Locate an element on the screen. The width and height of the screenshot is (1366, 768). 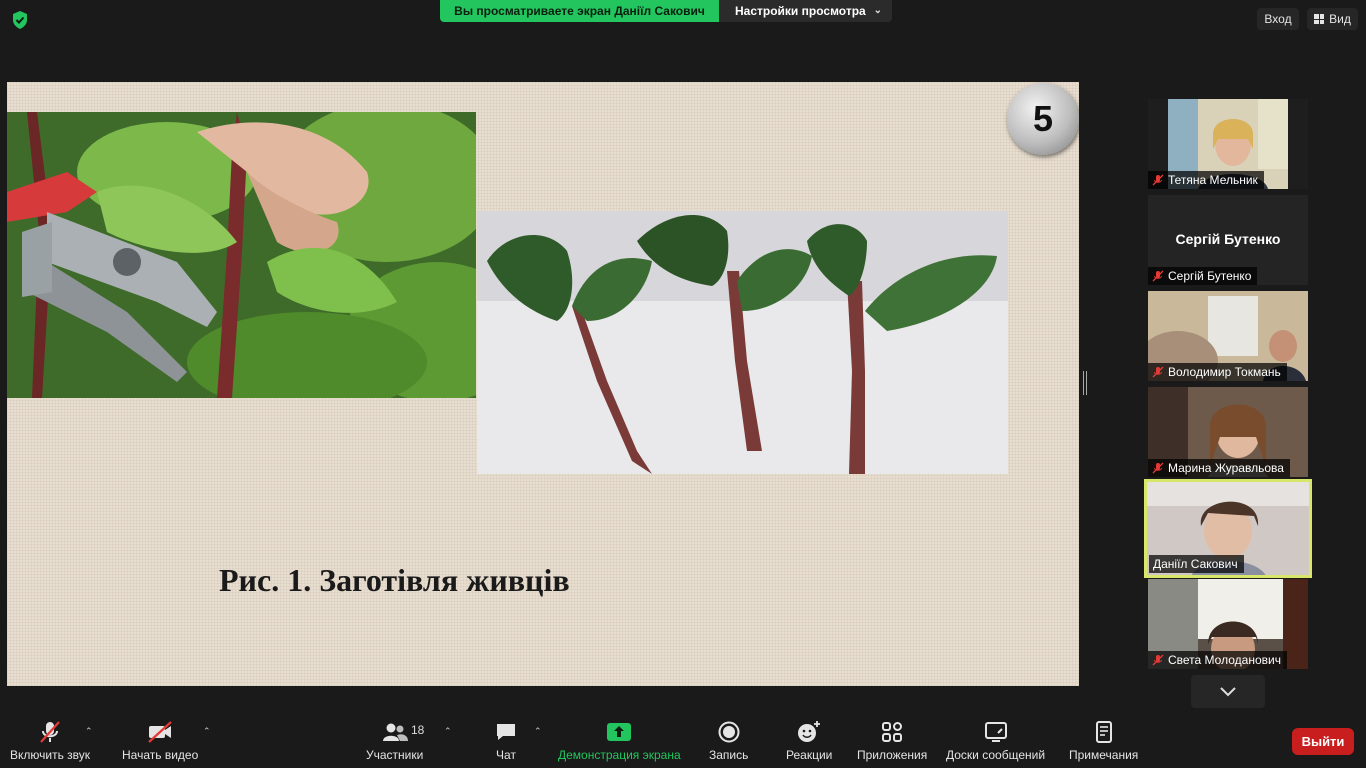
share-screen-button: Демонстрация экрана is located at coordinates (619, 741).